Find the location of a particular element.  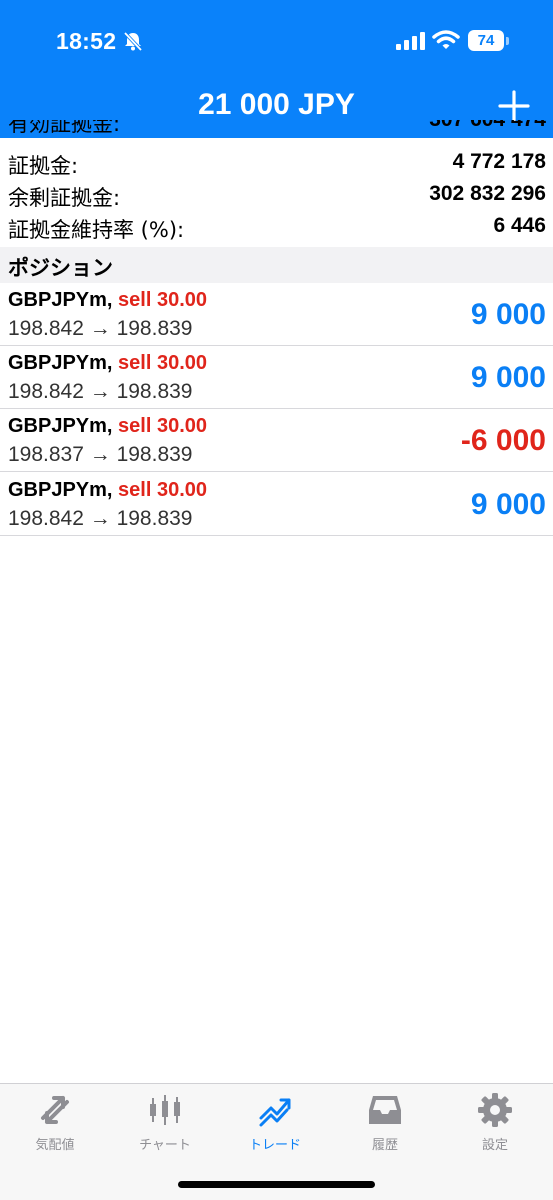

tab-label: トレード is located at coordinates (274, 1145).